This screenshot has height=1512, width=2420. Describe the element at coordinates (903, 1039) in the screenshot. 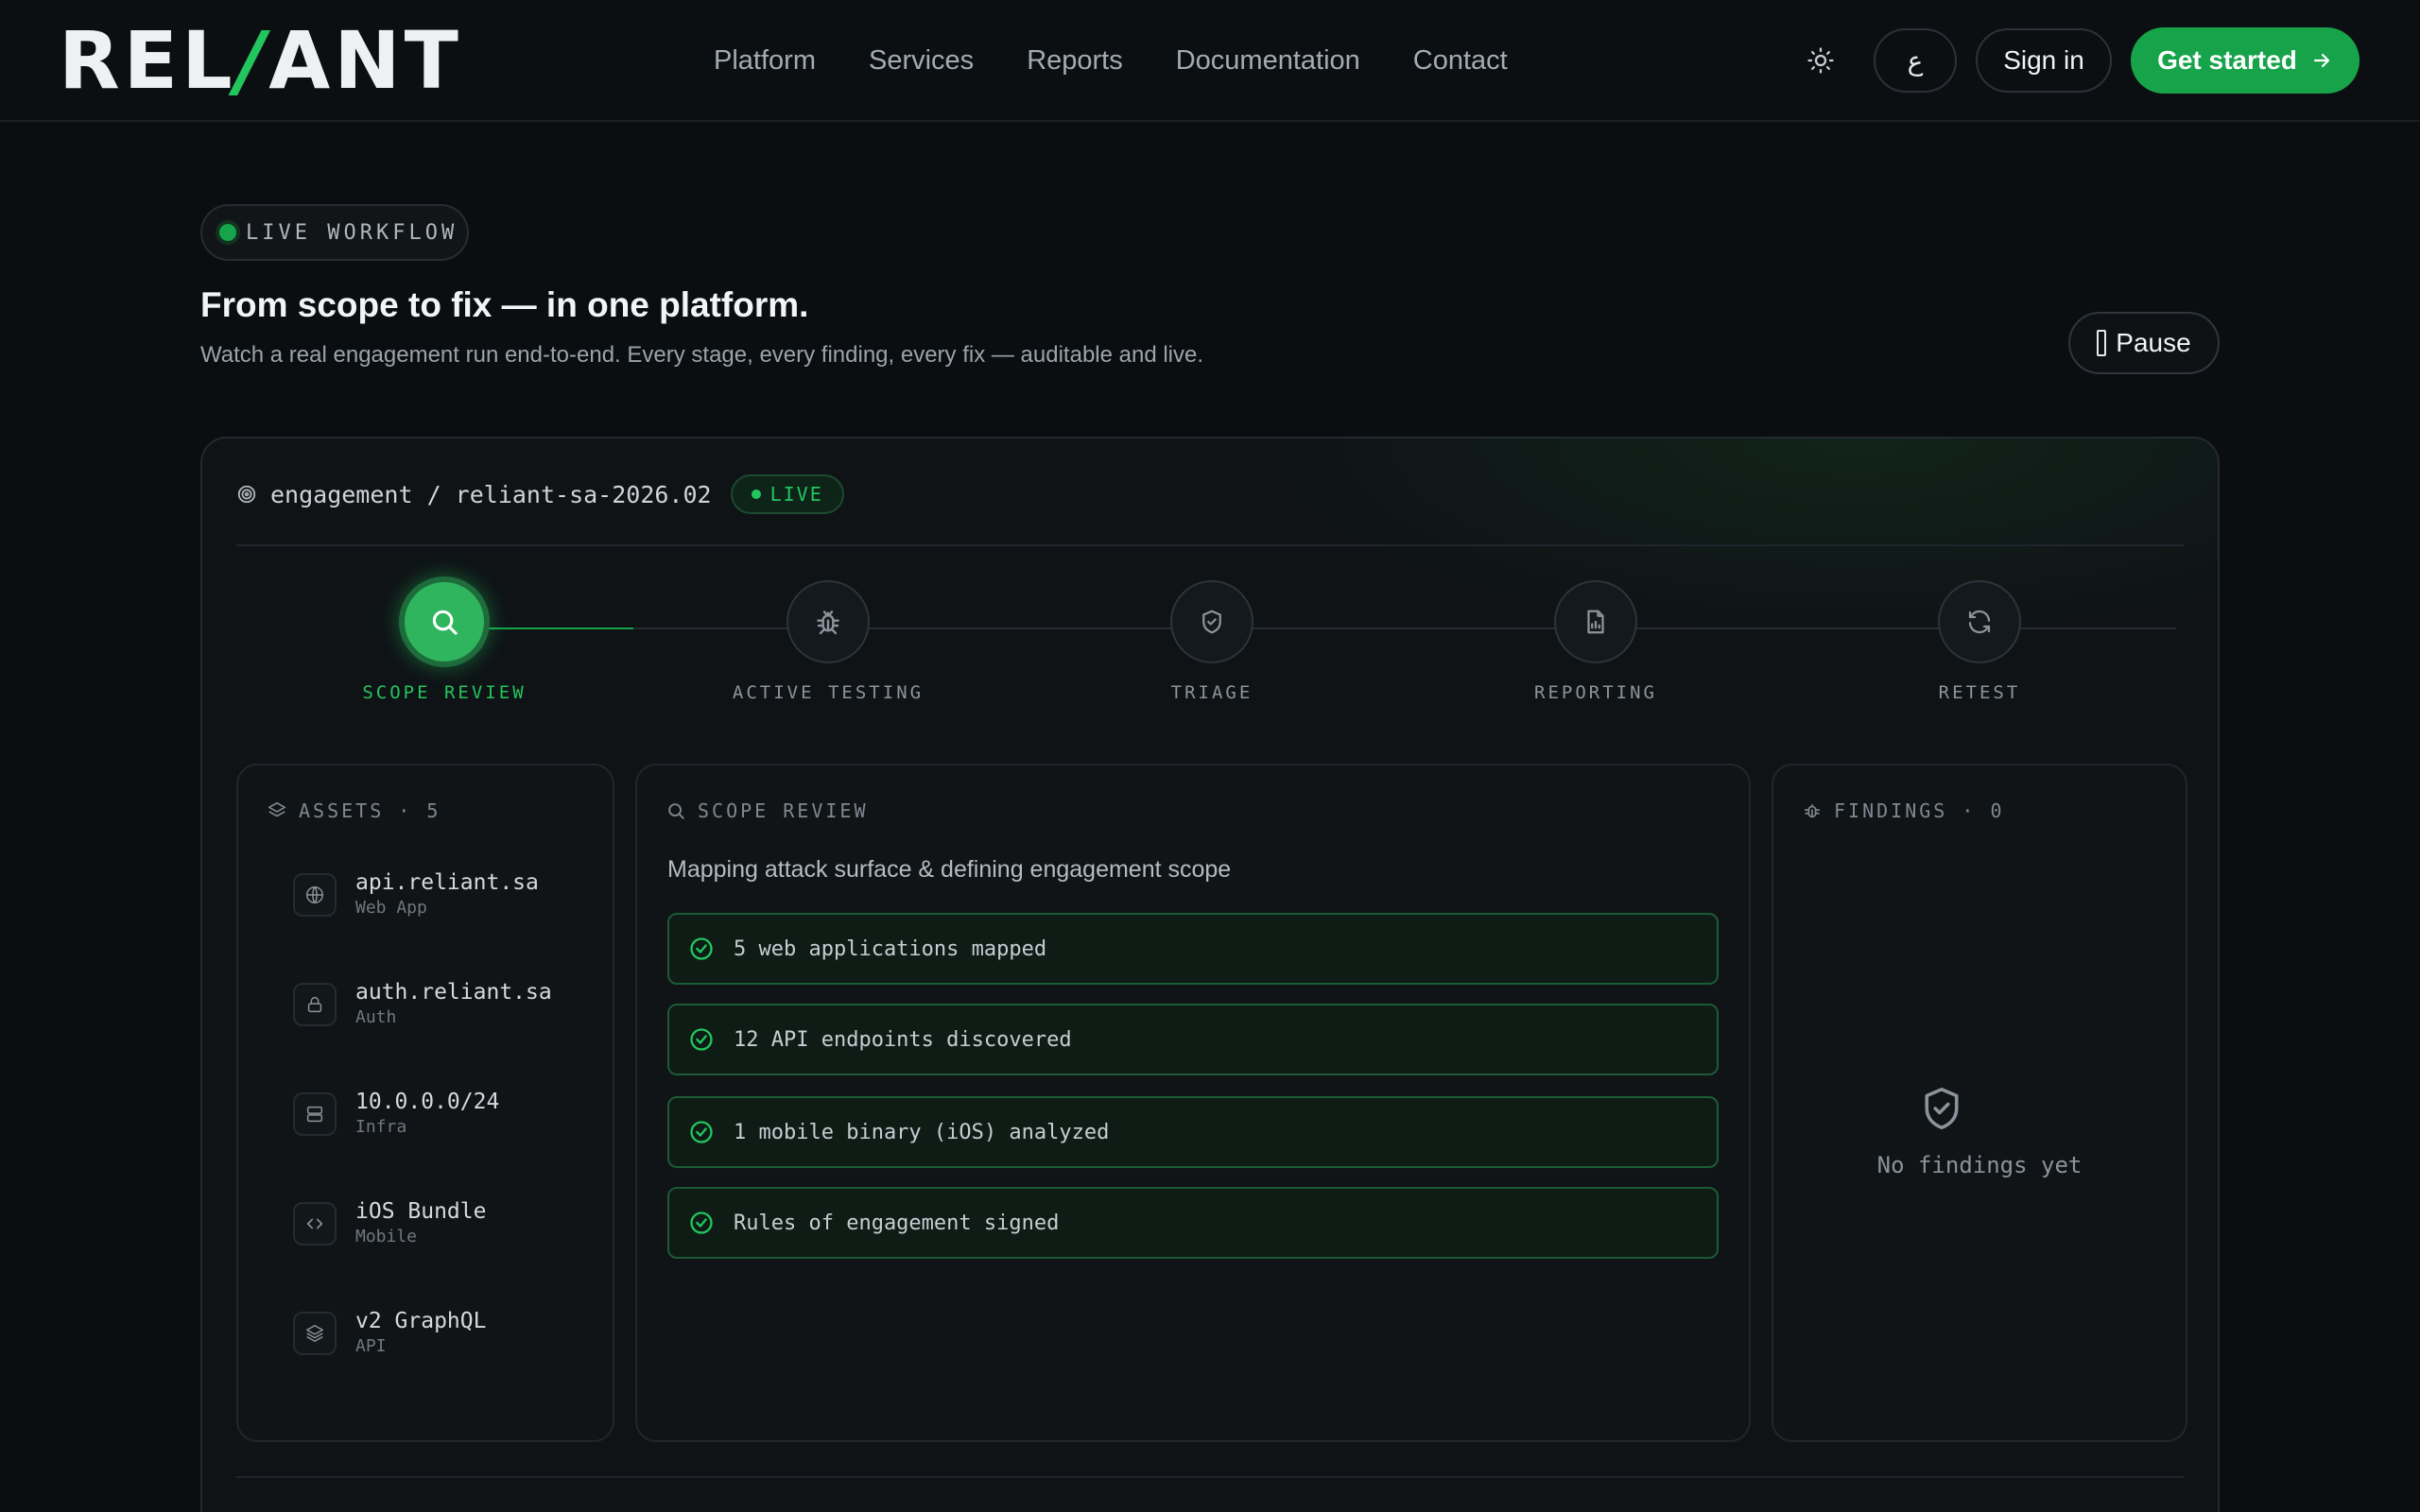

I see `scope-check-label: 12 API endpoints discovered` at that location.